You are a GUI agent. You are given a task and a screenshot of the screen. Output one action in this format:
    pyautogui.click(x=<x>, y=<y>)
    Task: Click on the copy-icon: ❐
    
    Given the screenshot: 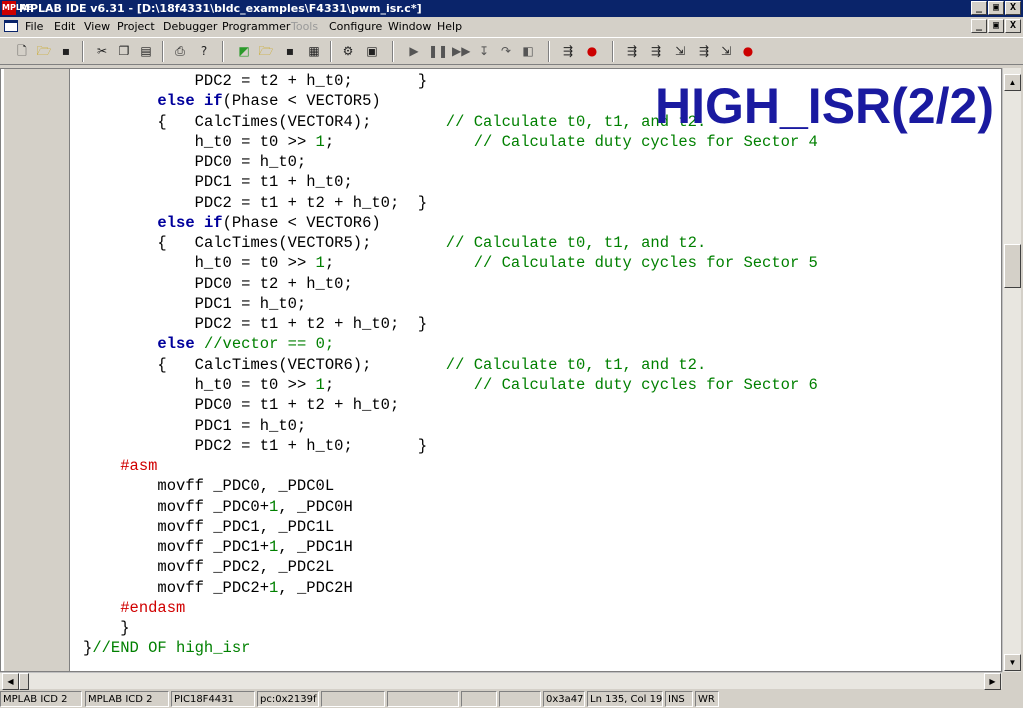 What is the action you would take?
    pyautogui.click(x=124, y=51)
    